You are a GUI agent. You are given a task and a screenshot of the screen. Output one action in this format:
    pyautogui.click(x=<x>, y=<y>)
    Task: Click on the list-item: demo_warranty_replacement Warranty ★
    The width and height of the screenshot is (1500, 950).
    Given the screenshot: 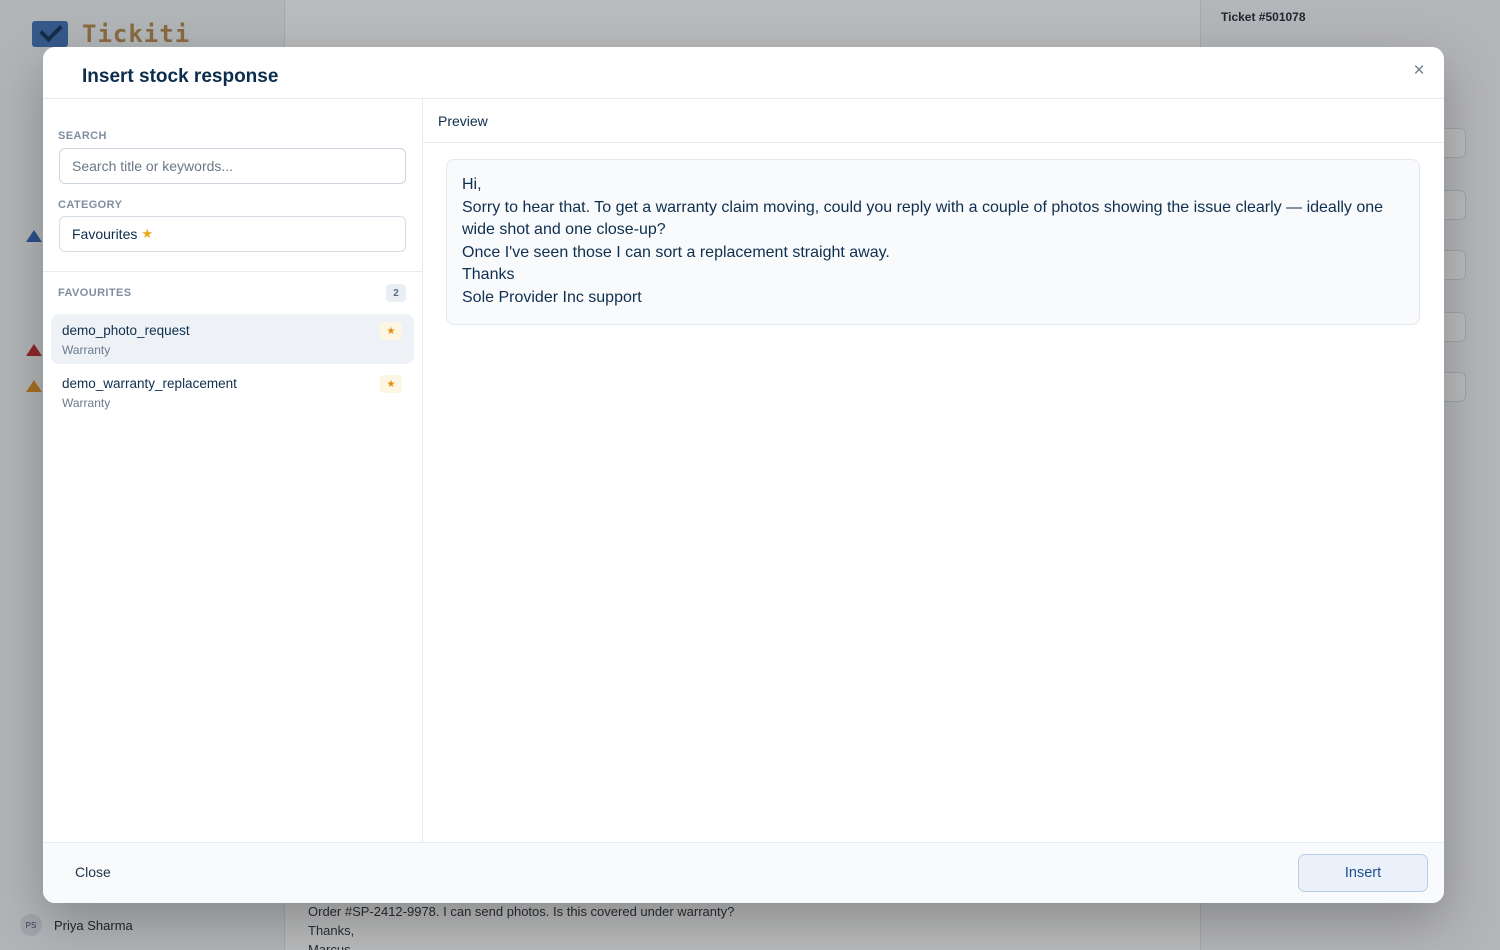 What is the action you would take?
    pyautogui.click(x=232, y=392)
    